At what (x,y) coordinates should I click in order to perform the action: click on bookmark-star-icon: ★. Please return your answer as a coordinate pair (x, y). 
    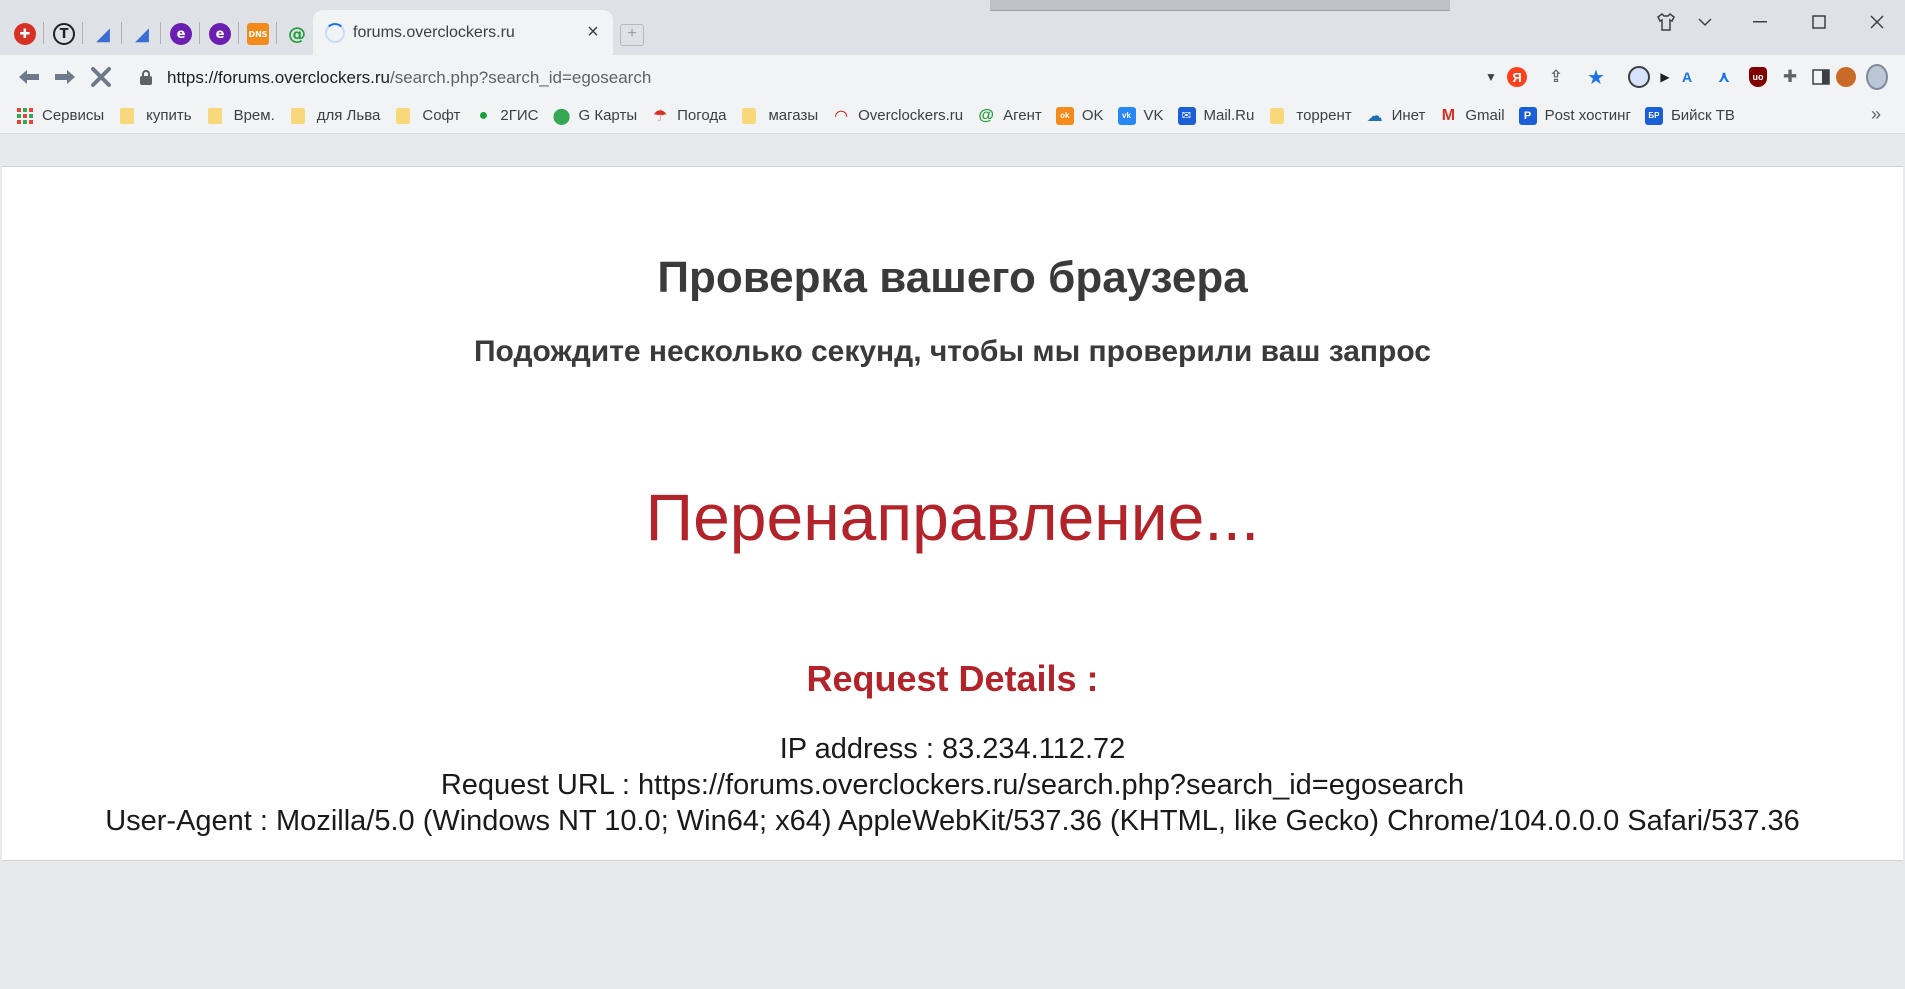
    Looking at the image, I should click on (1596, 77).